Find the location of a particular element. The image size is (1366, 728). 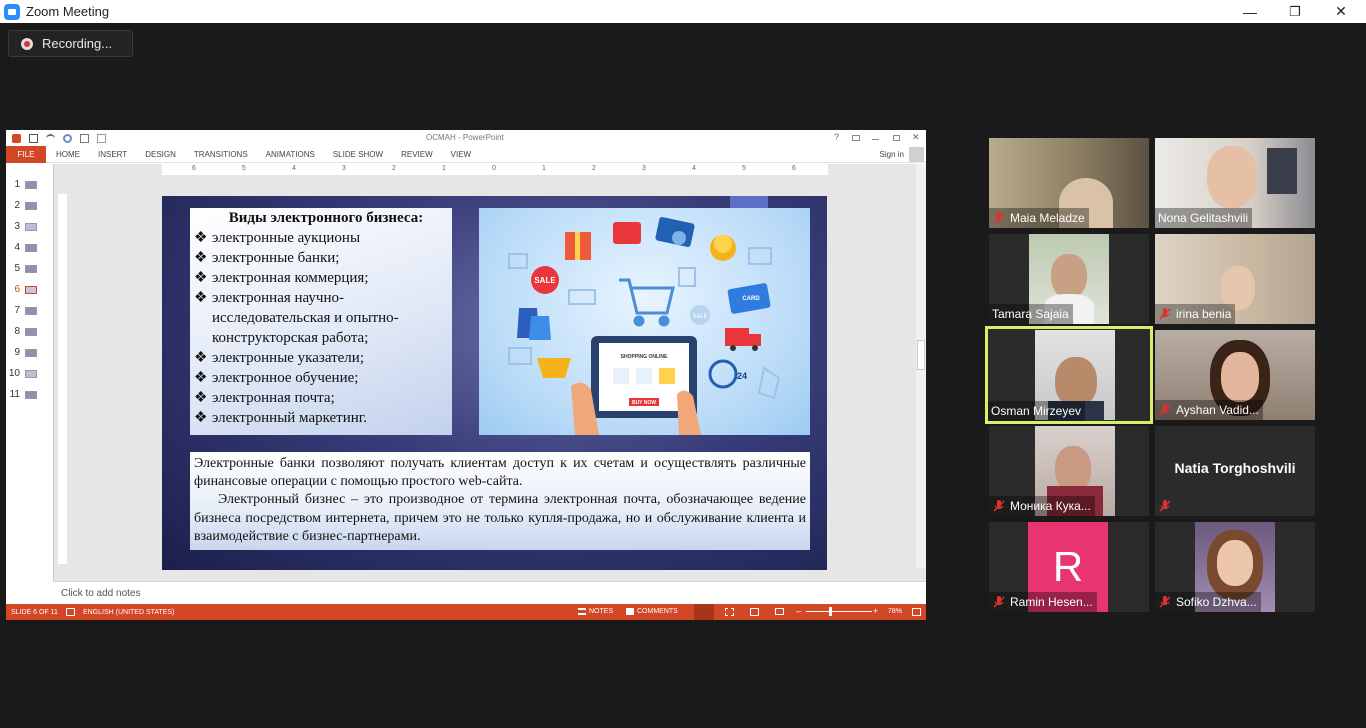

ppt-help-icon: ? is located at coordinates (836, 137).